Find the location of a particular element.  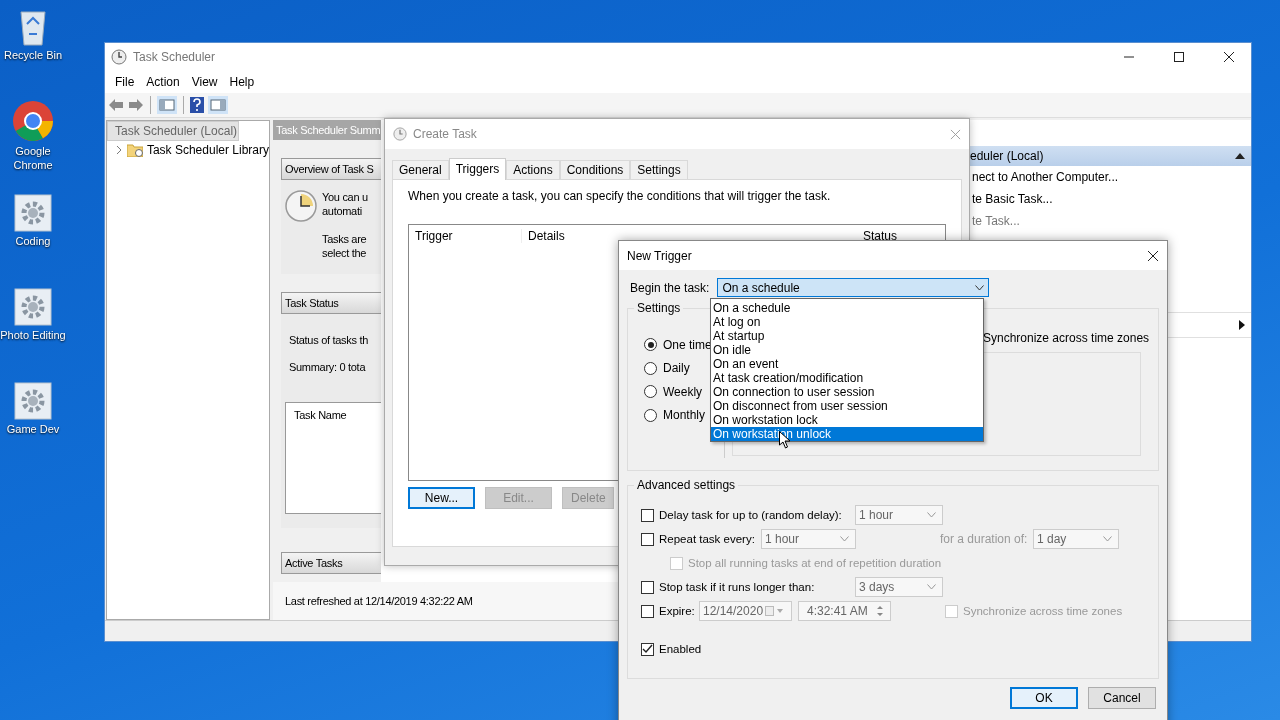

column-header: Task Name is located at coordinates (320, 415).